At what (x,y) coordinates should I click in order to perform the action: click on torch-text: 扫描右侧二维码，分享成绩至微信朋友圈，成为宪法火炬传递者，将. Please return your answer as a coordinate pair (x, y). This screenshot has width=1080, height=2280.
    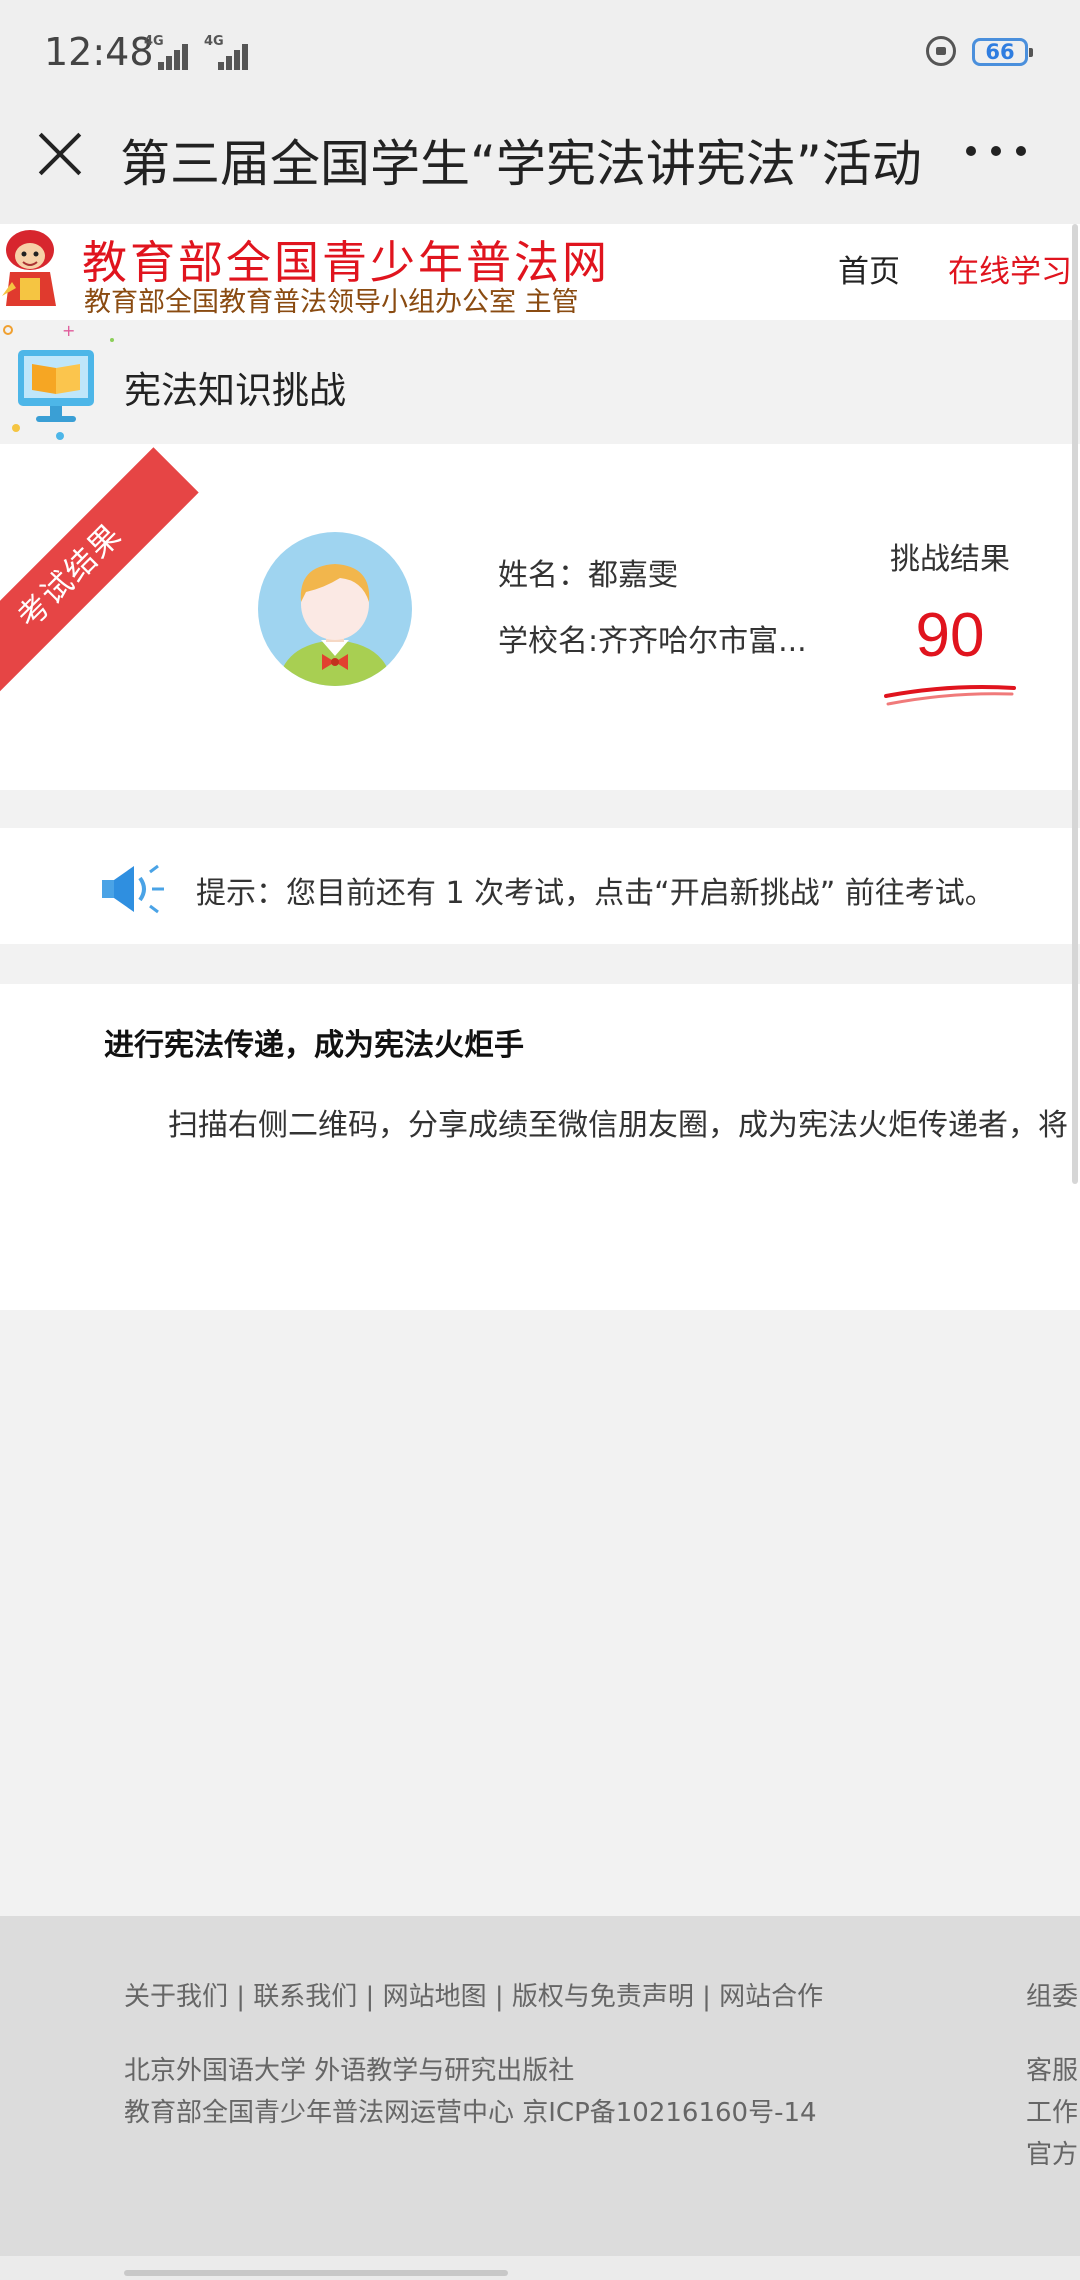
    Looking at the image, I should click on (618, 1125).